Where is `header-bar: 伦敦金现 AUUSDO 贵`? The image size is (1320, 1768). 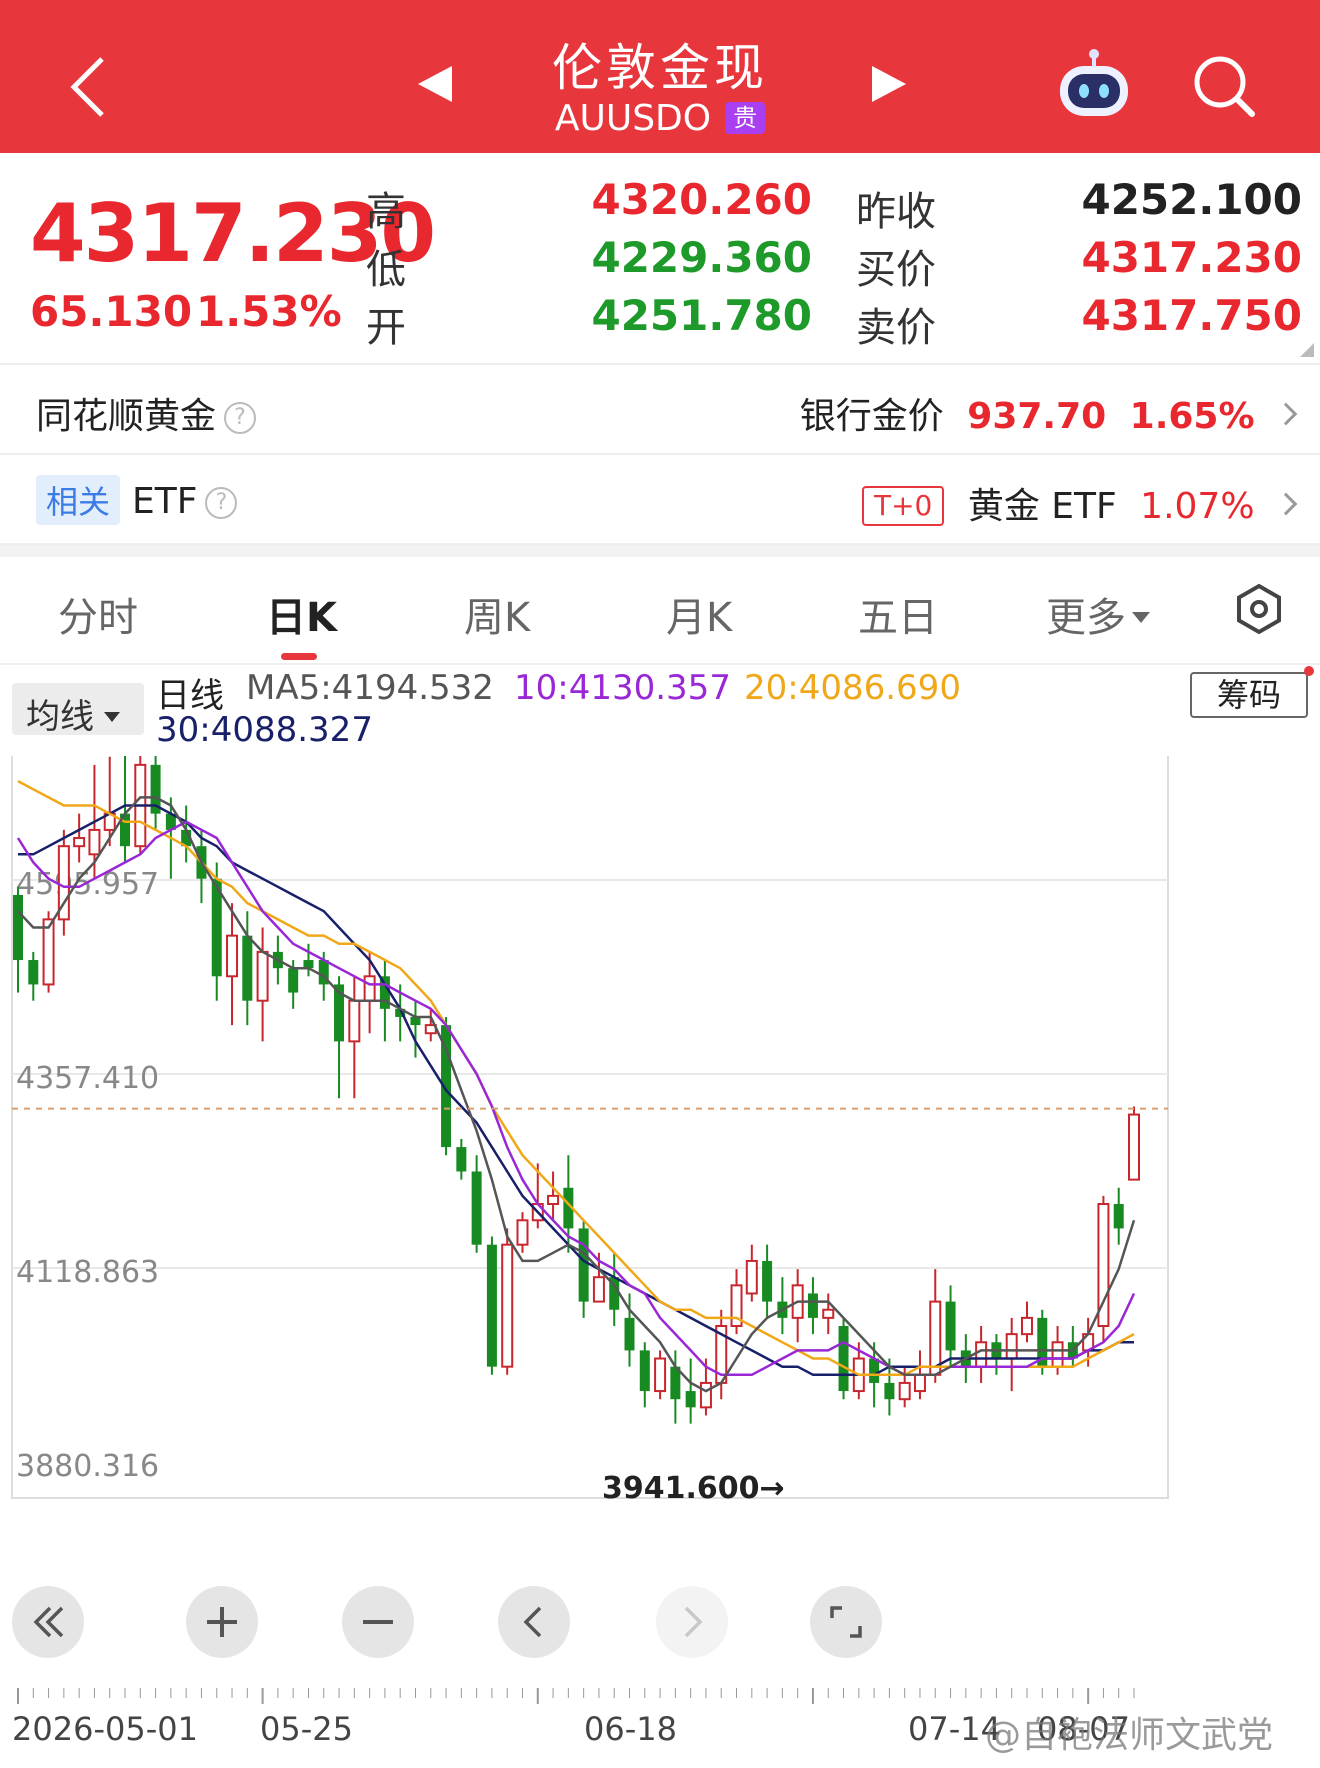 header-bar: 伦敦金现 AUUSDO 贵 is located at coordinates (660, 76).